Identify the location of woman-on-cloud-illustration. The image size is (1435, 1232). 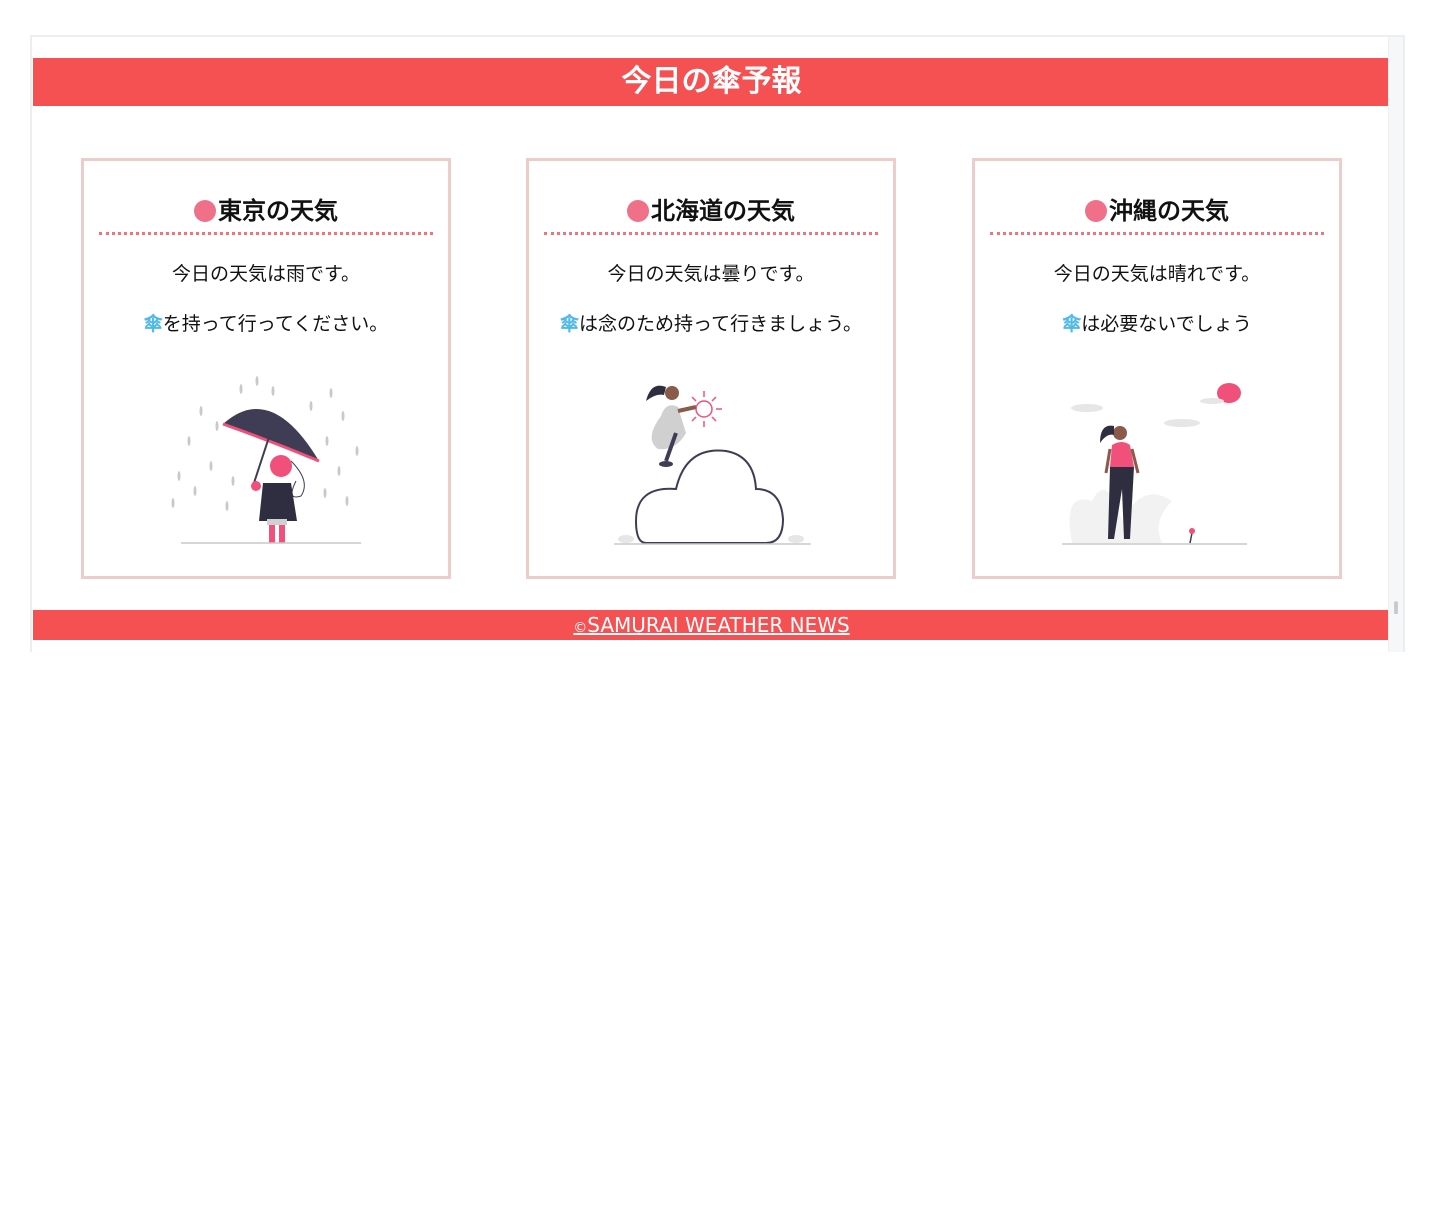
(712, 465).